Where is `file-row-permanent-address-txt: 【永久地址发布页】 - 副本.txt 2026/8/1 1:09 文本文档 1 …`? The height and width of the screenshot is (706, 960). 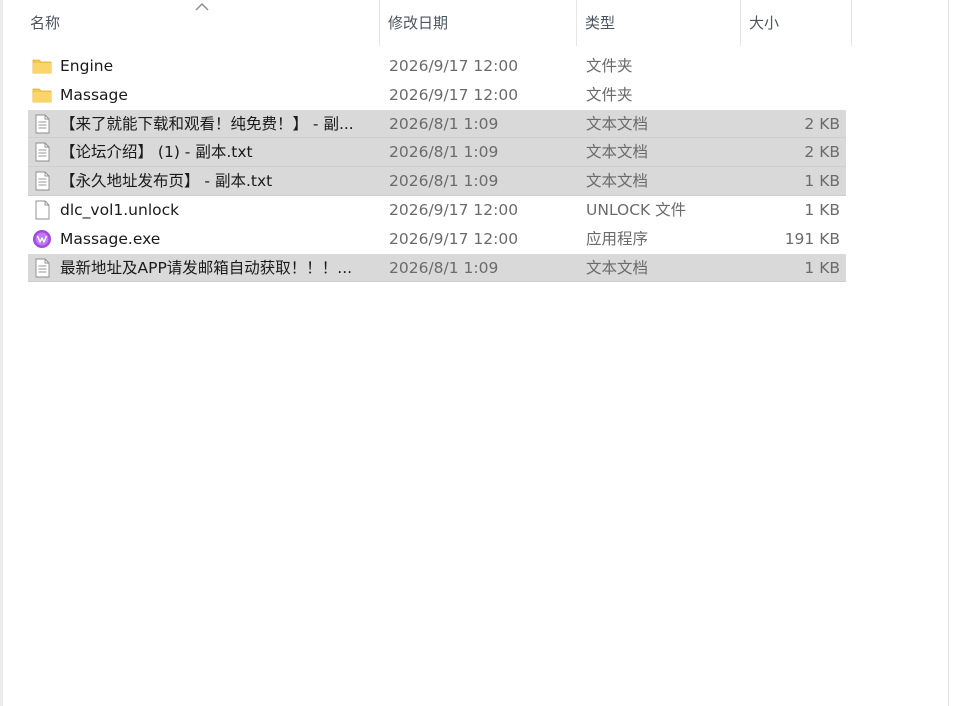
file-row-permanent-address-txt: 【永久地址发布页】 - 副本.txt 2026/8/1 1:09 文本文档 1 … is located at coordinates (437, 181).